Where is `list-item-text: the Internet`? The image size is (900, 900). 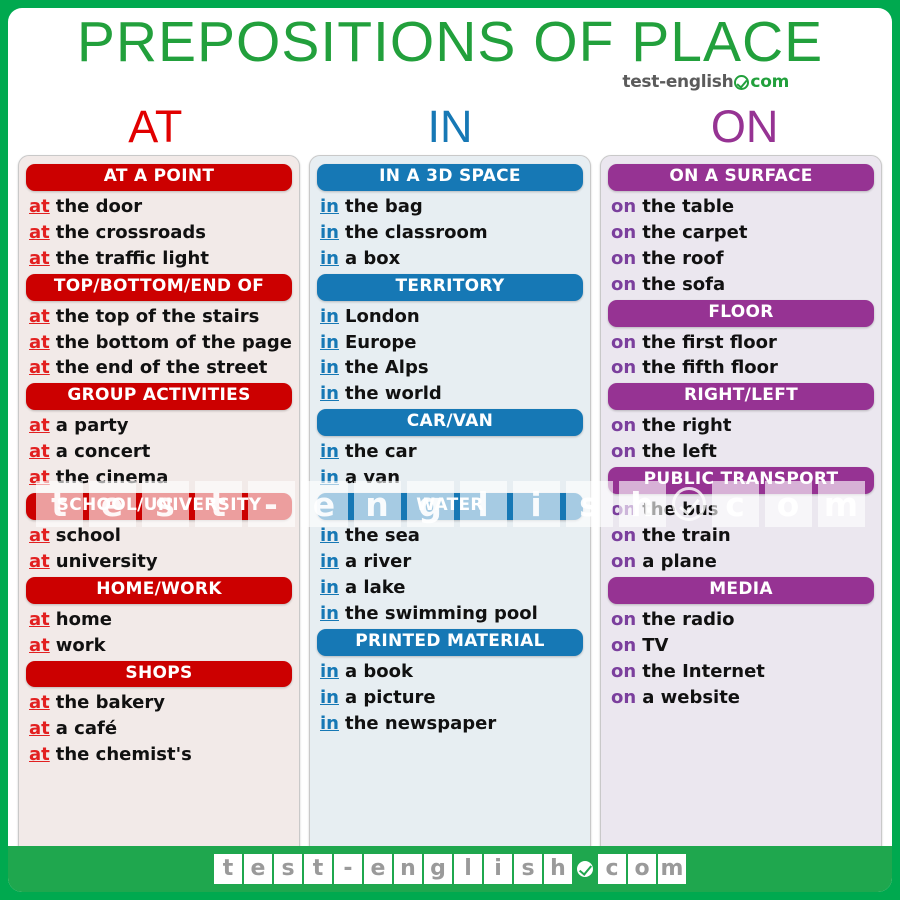
list-item-text: the Internet is located at coordinates (703, 671).